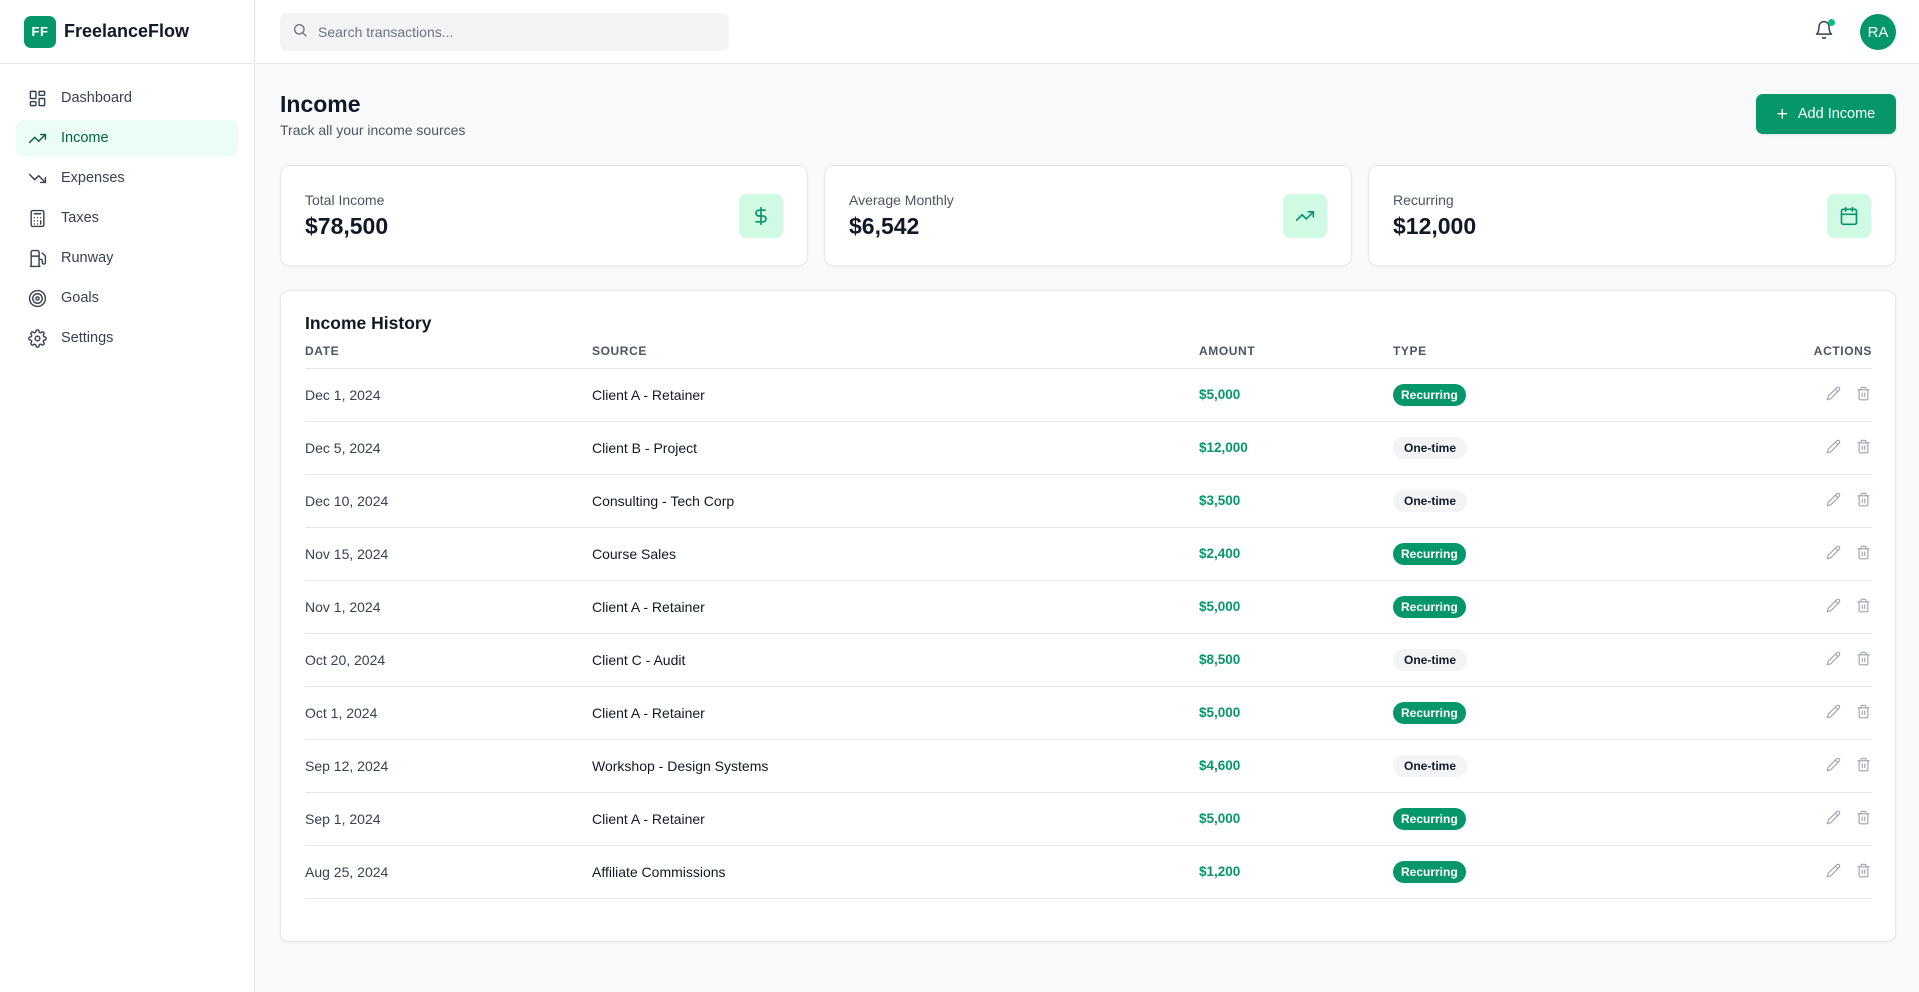  I want to click on row-amount: $4,600, so click(1296, 766).